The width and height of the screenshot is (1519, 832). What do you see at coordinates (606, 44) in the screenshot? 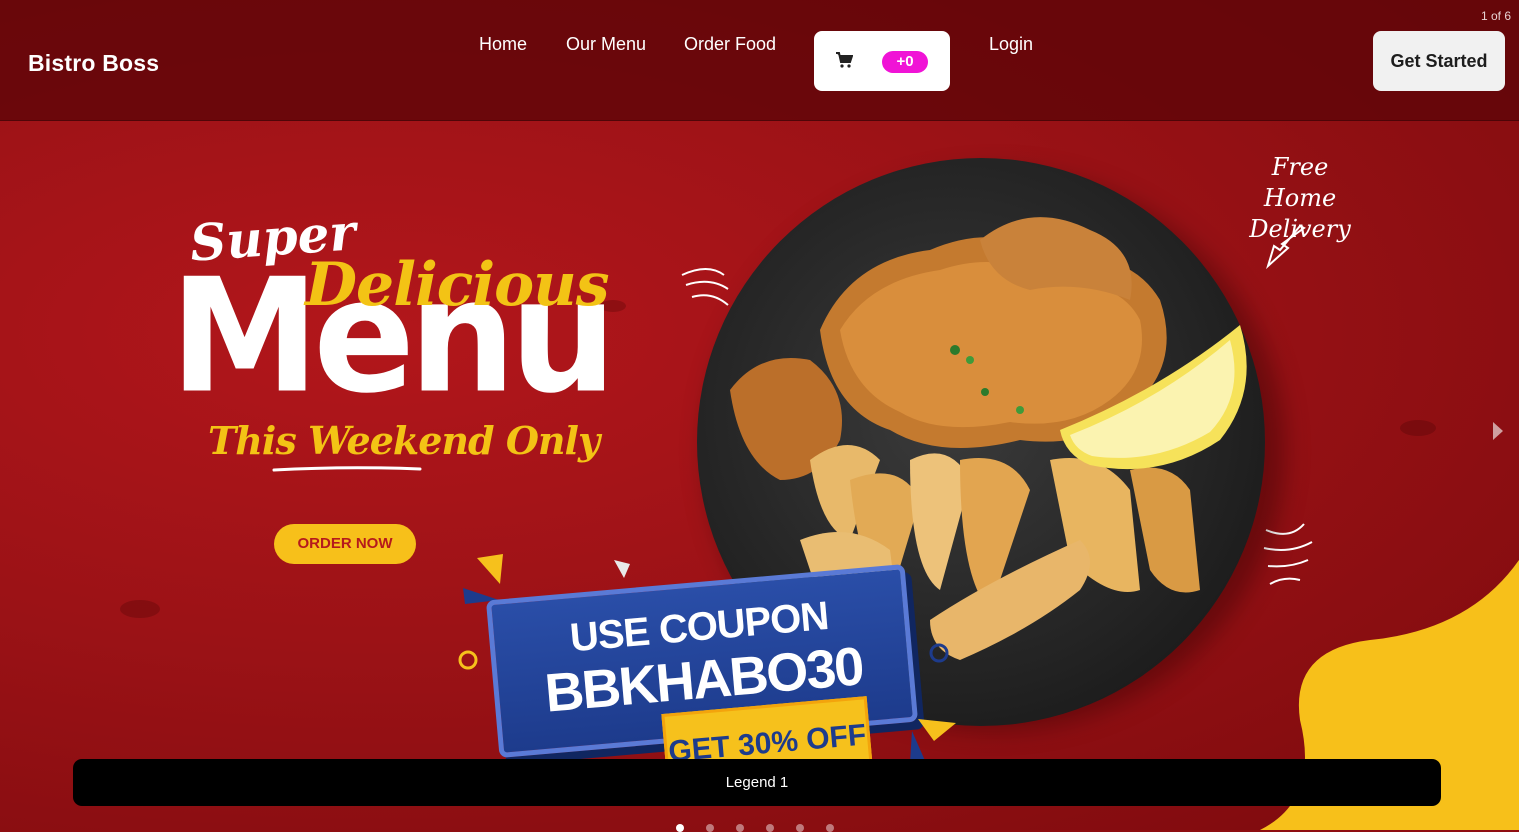
I see `nav-link-our-menu: Our Menu` at bounding box center [606, 44].